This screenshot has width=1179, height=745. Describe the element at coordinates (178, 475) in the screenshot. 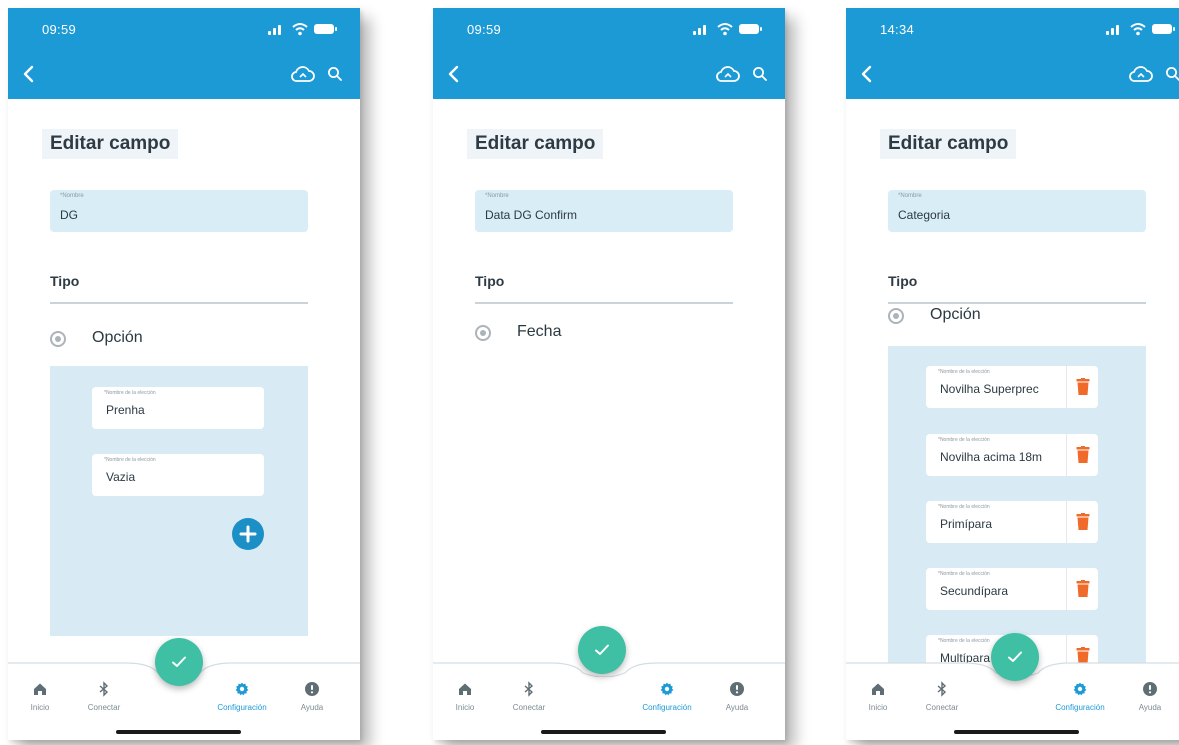

I see `choice-input-vazia: *Nombre de la elección Vazia` at that location.